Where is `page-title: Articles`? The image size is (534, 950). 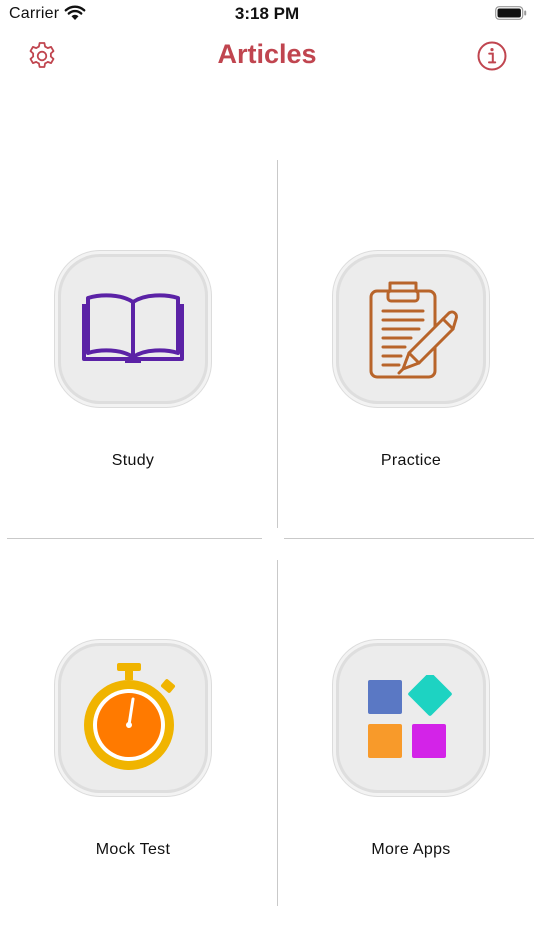
page-title: Articles is located at coordinates (267, 54).